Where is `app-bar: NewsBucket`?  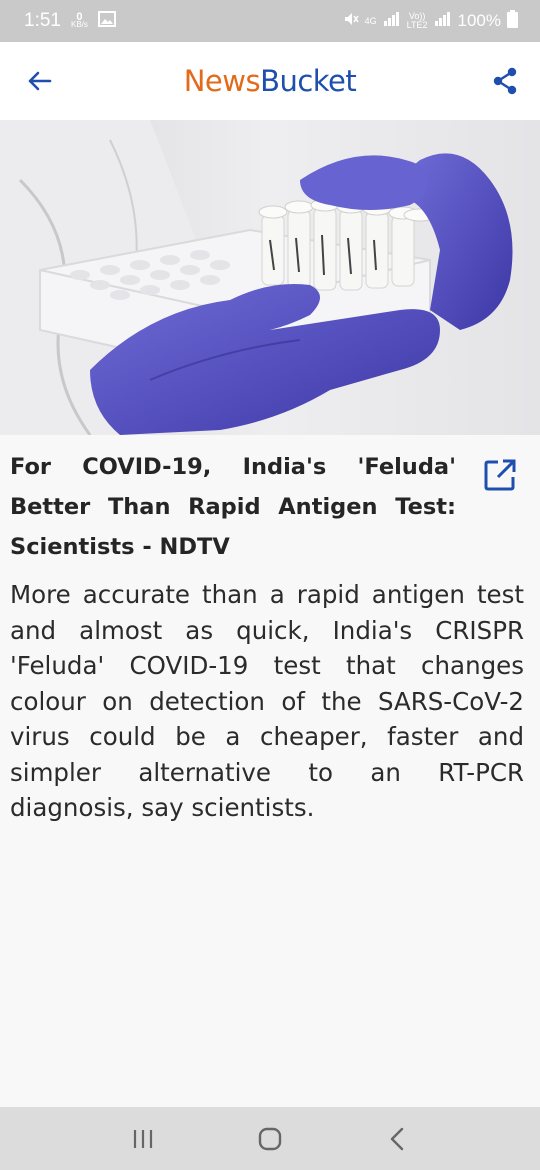 app-bar: NewsBucket is located at coordinates (270, 81).